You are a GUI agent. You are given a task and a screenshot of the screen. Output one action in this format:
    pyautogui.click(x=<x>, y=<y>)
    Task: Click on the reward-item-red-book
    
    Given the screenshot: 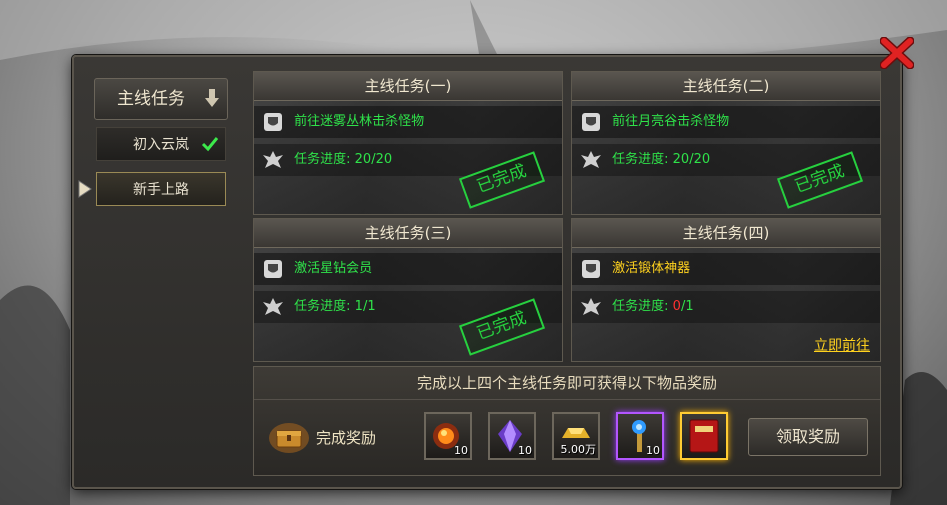 What is the action you would take?
    pyautogui.click(x=704, y=436)
    